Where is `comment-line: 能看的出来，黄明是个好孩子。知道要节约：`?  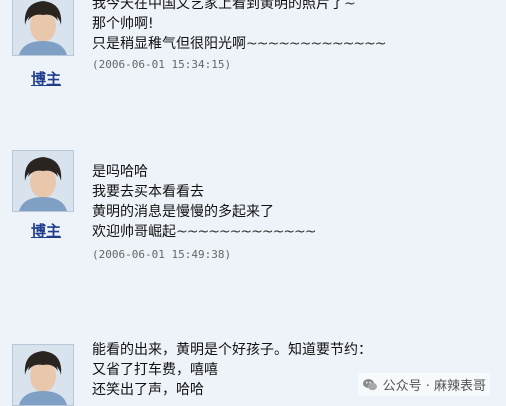
comment-line: 能看的出来，黄明是个好孩子。知道要节约： is located at coordinates (232, 350).